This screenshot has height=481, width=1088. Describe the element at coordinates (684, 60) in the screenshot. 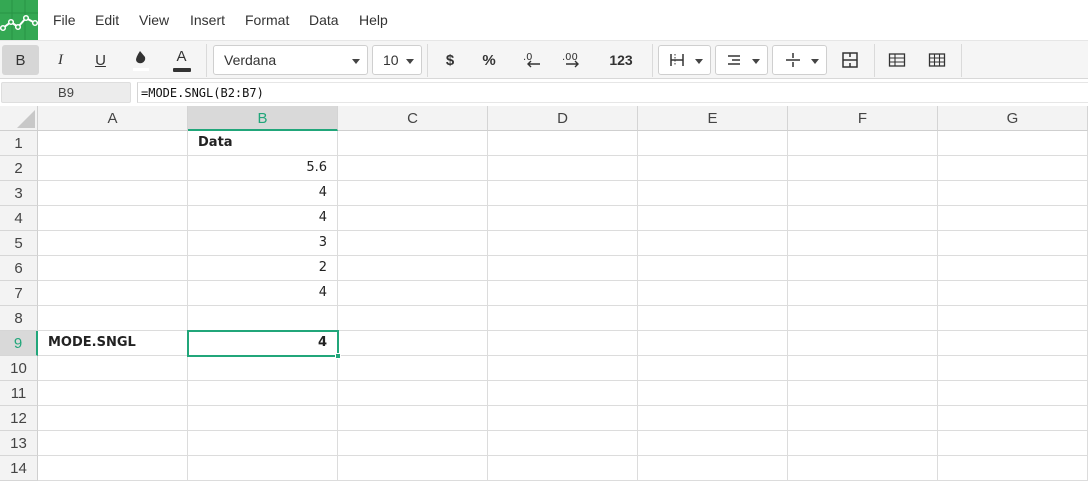

I see `borders-dropdown` at that location.